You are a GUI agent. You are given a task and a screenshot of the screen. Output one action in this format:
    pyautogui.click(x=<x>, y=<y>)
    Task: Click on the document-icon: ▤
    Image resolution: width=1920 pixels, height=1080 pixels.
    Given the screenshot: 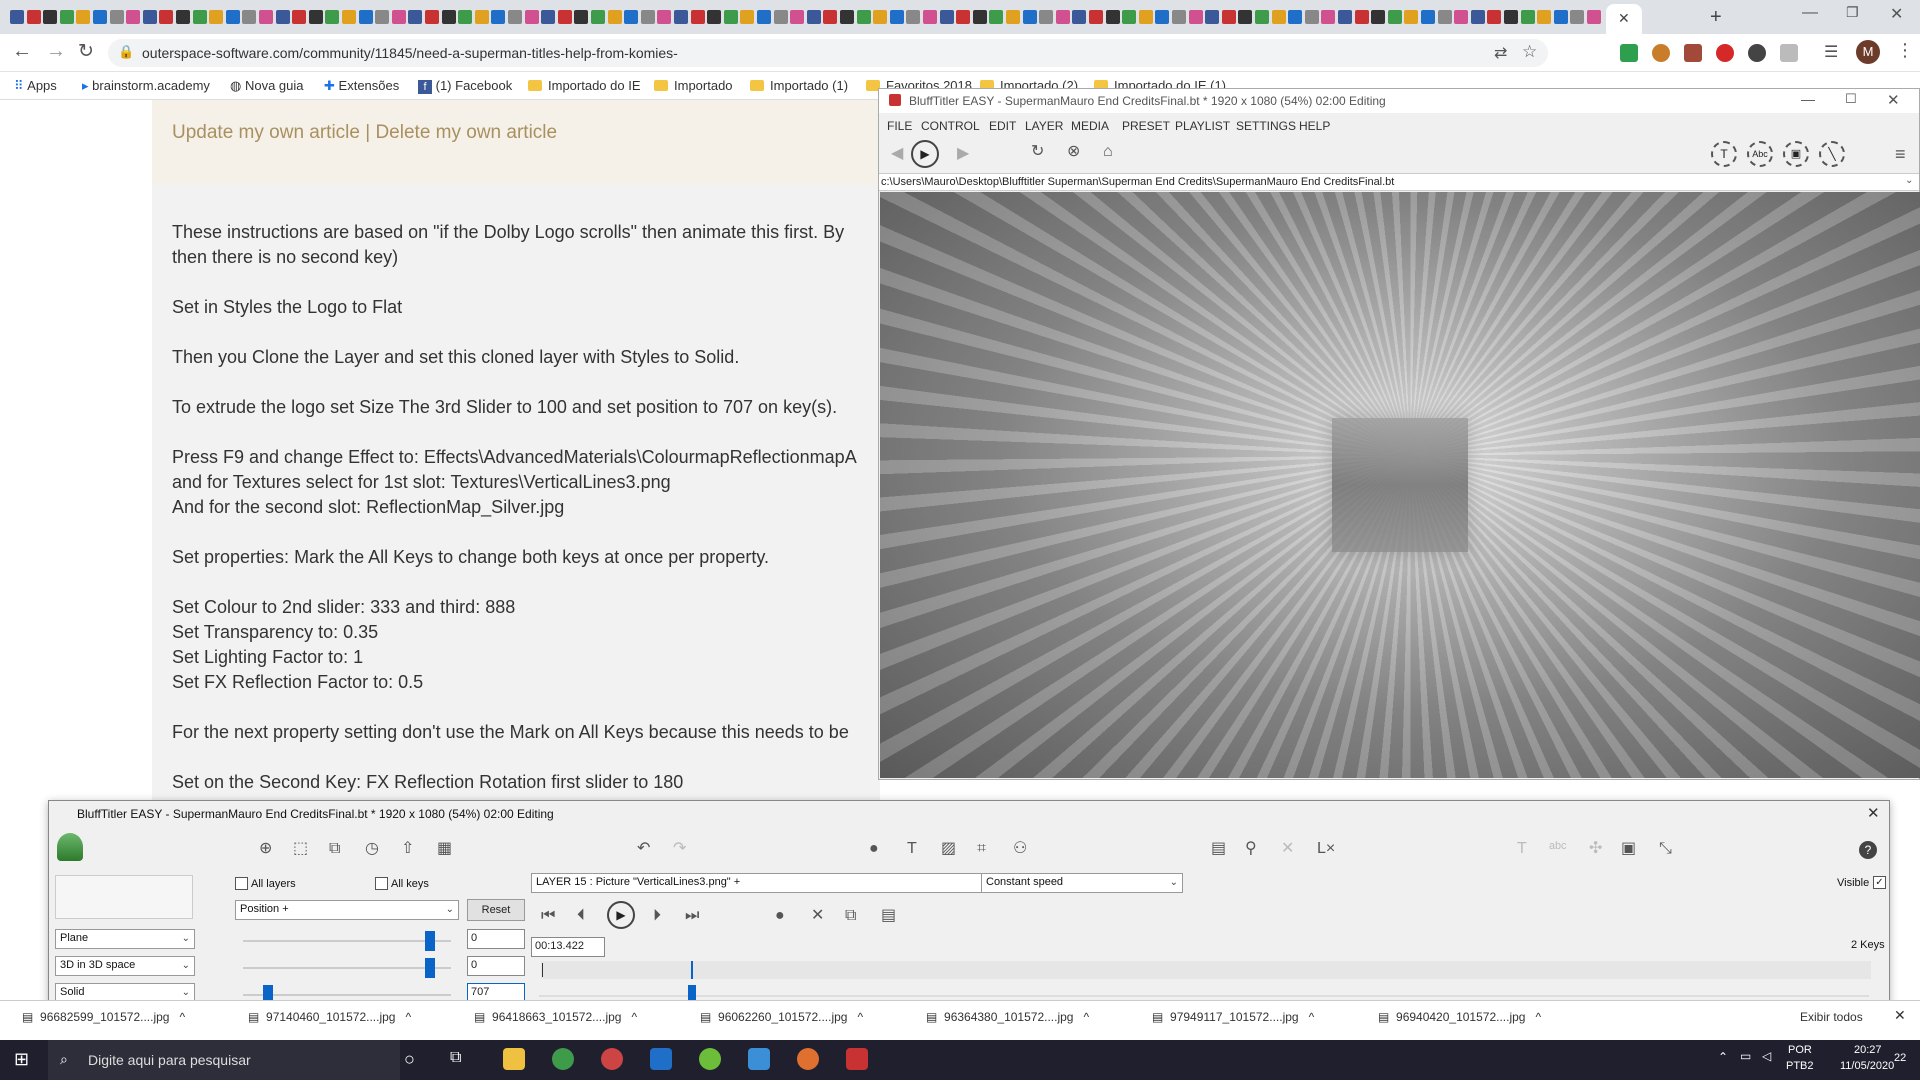 What is the action you would take?
    pyautogui.click(x=1218, y=849)
    